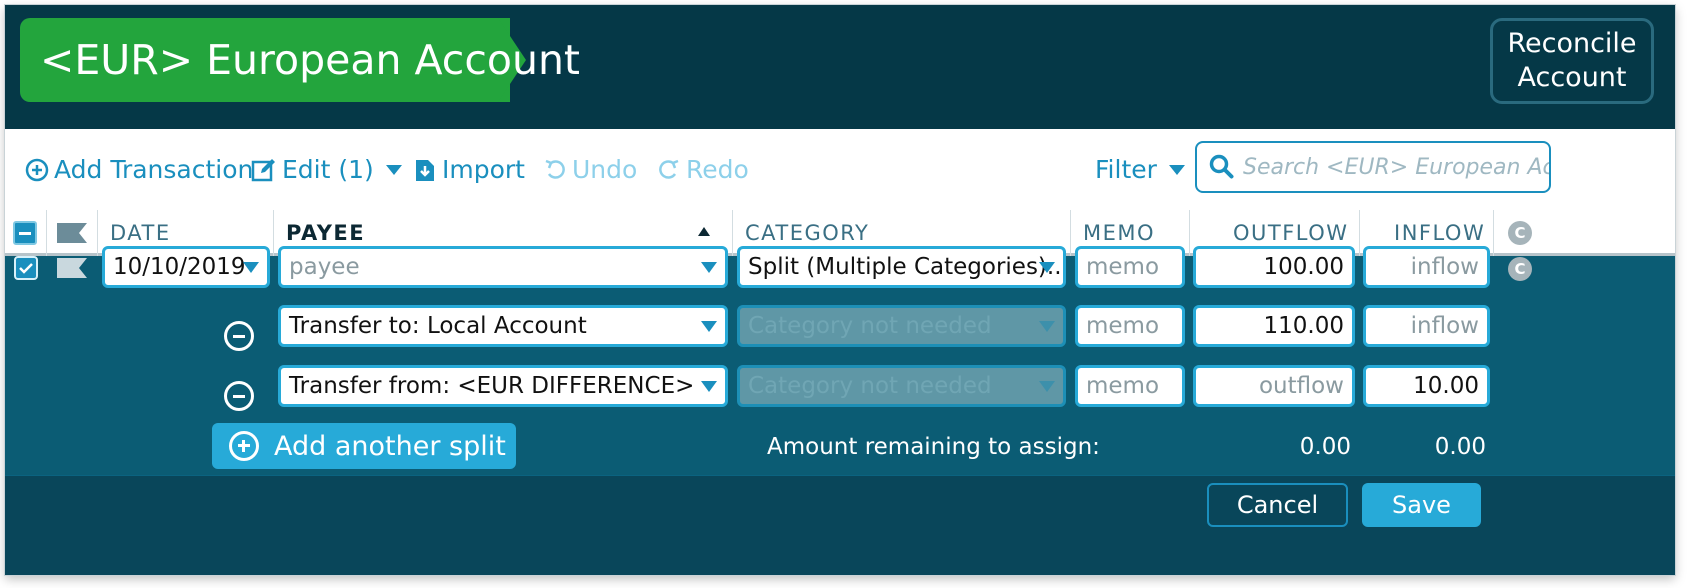 The width and height of the screenshot is (1688, 588). I want to click on sort-ascending-icon, so click(704, 231).